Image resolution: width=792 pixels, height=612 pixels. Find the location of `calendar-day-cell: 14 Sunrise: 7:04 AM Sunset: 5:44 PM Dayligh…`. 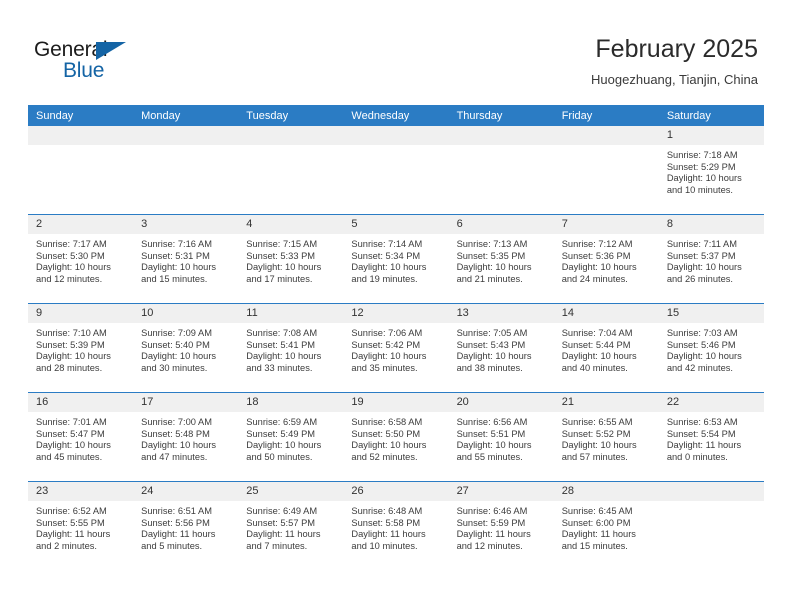

calendar-day-cell: 14 Sunrise: 7:04 AM Sunset: 5:44 PM Dayligh… is located at coordinates (606, 348).